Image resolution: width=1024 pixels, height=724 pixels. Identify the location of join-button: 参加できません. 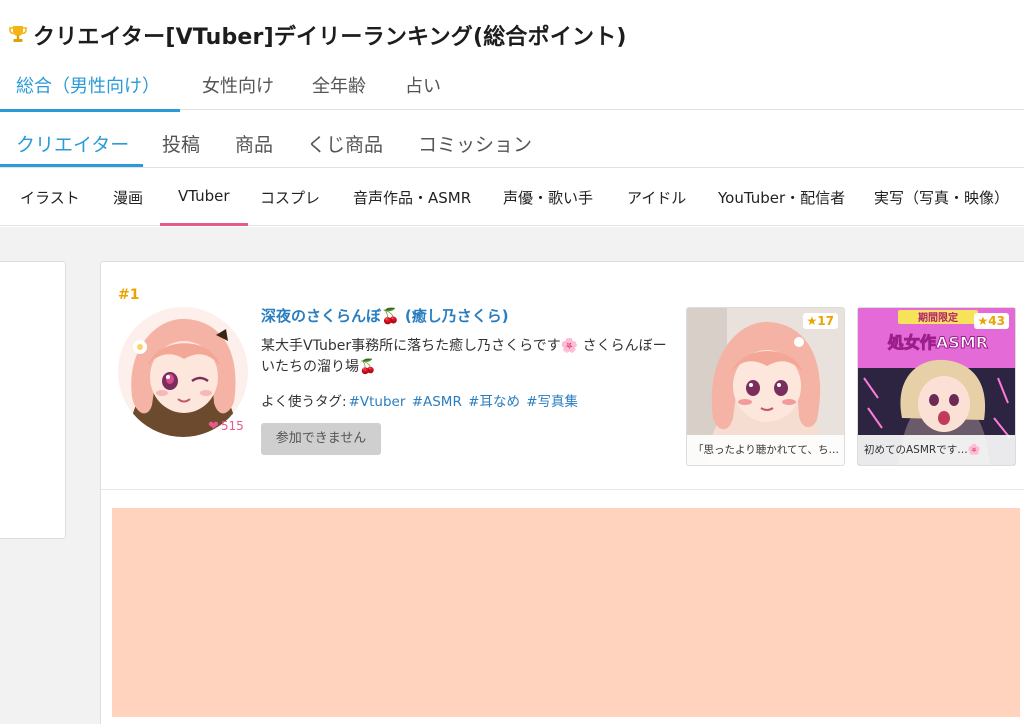
(321, 439).